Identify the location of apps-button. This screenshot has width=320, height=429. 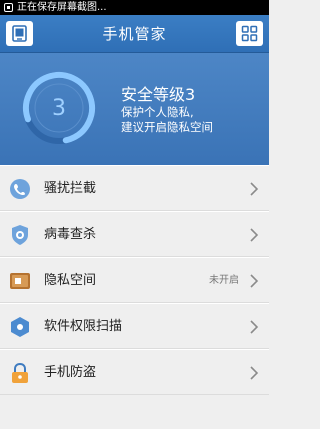
(249, 33).